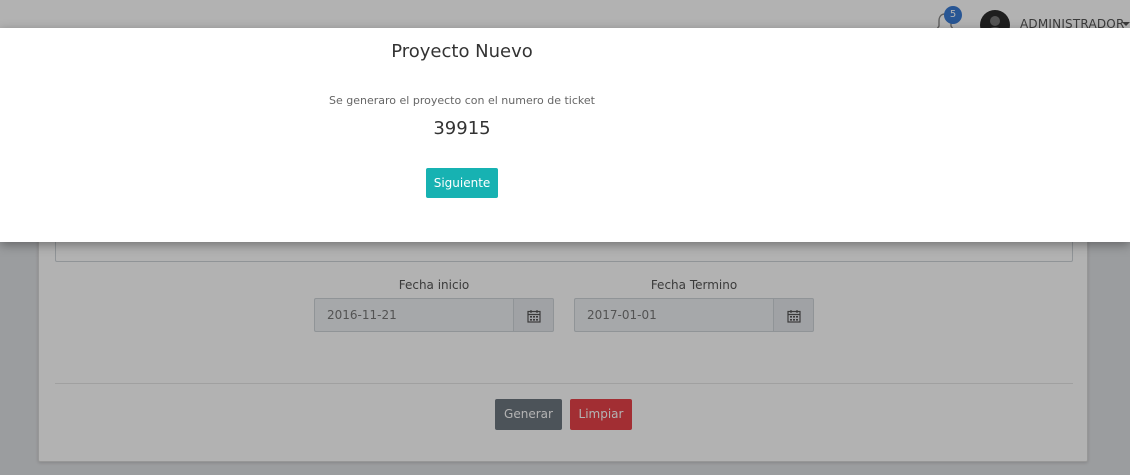 Image resolution: width=1130 pixels, height=475 pixels. I want to click on modal-title: Proyecto Nuevo, so click(462, 51).